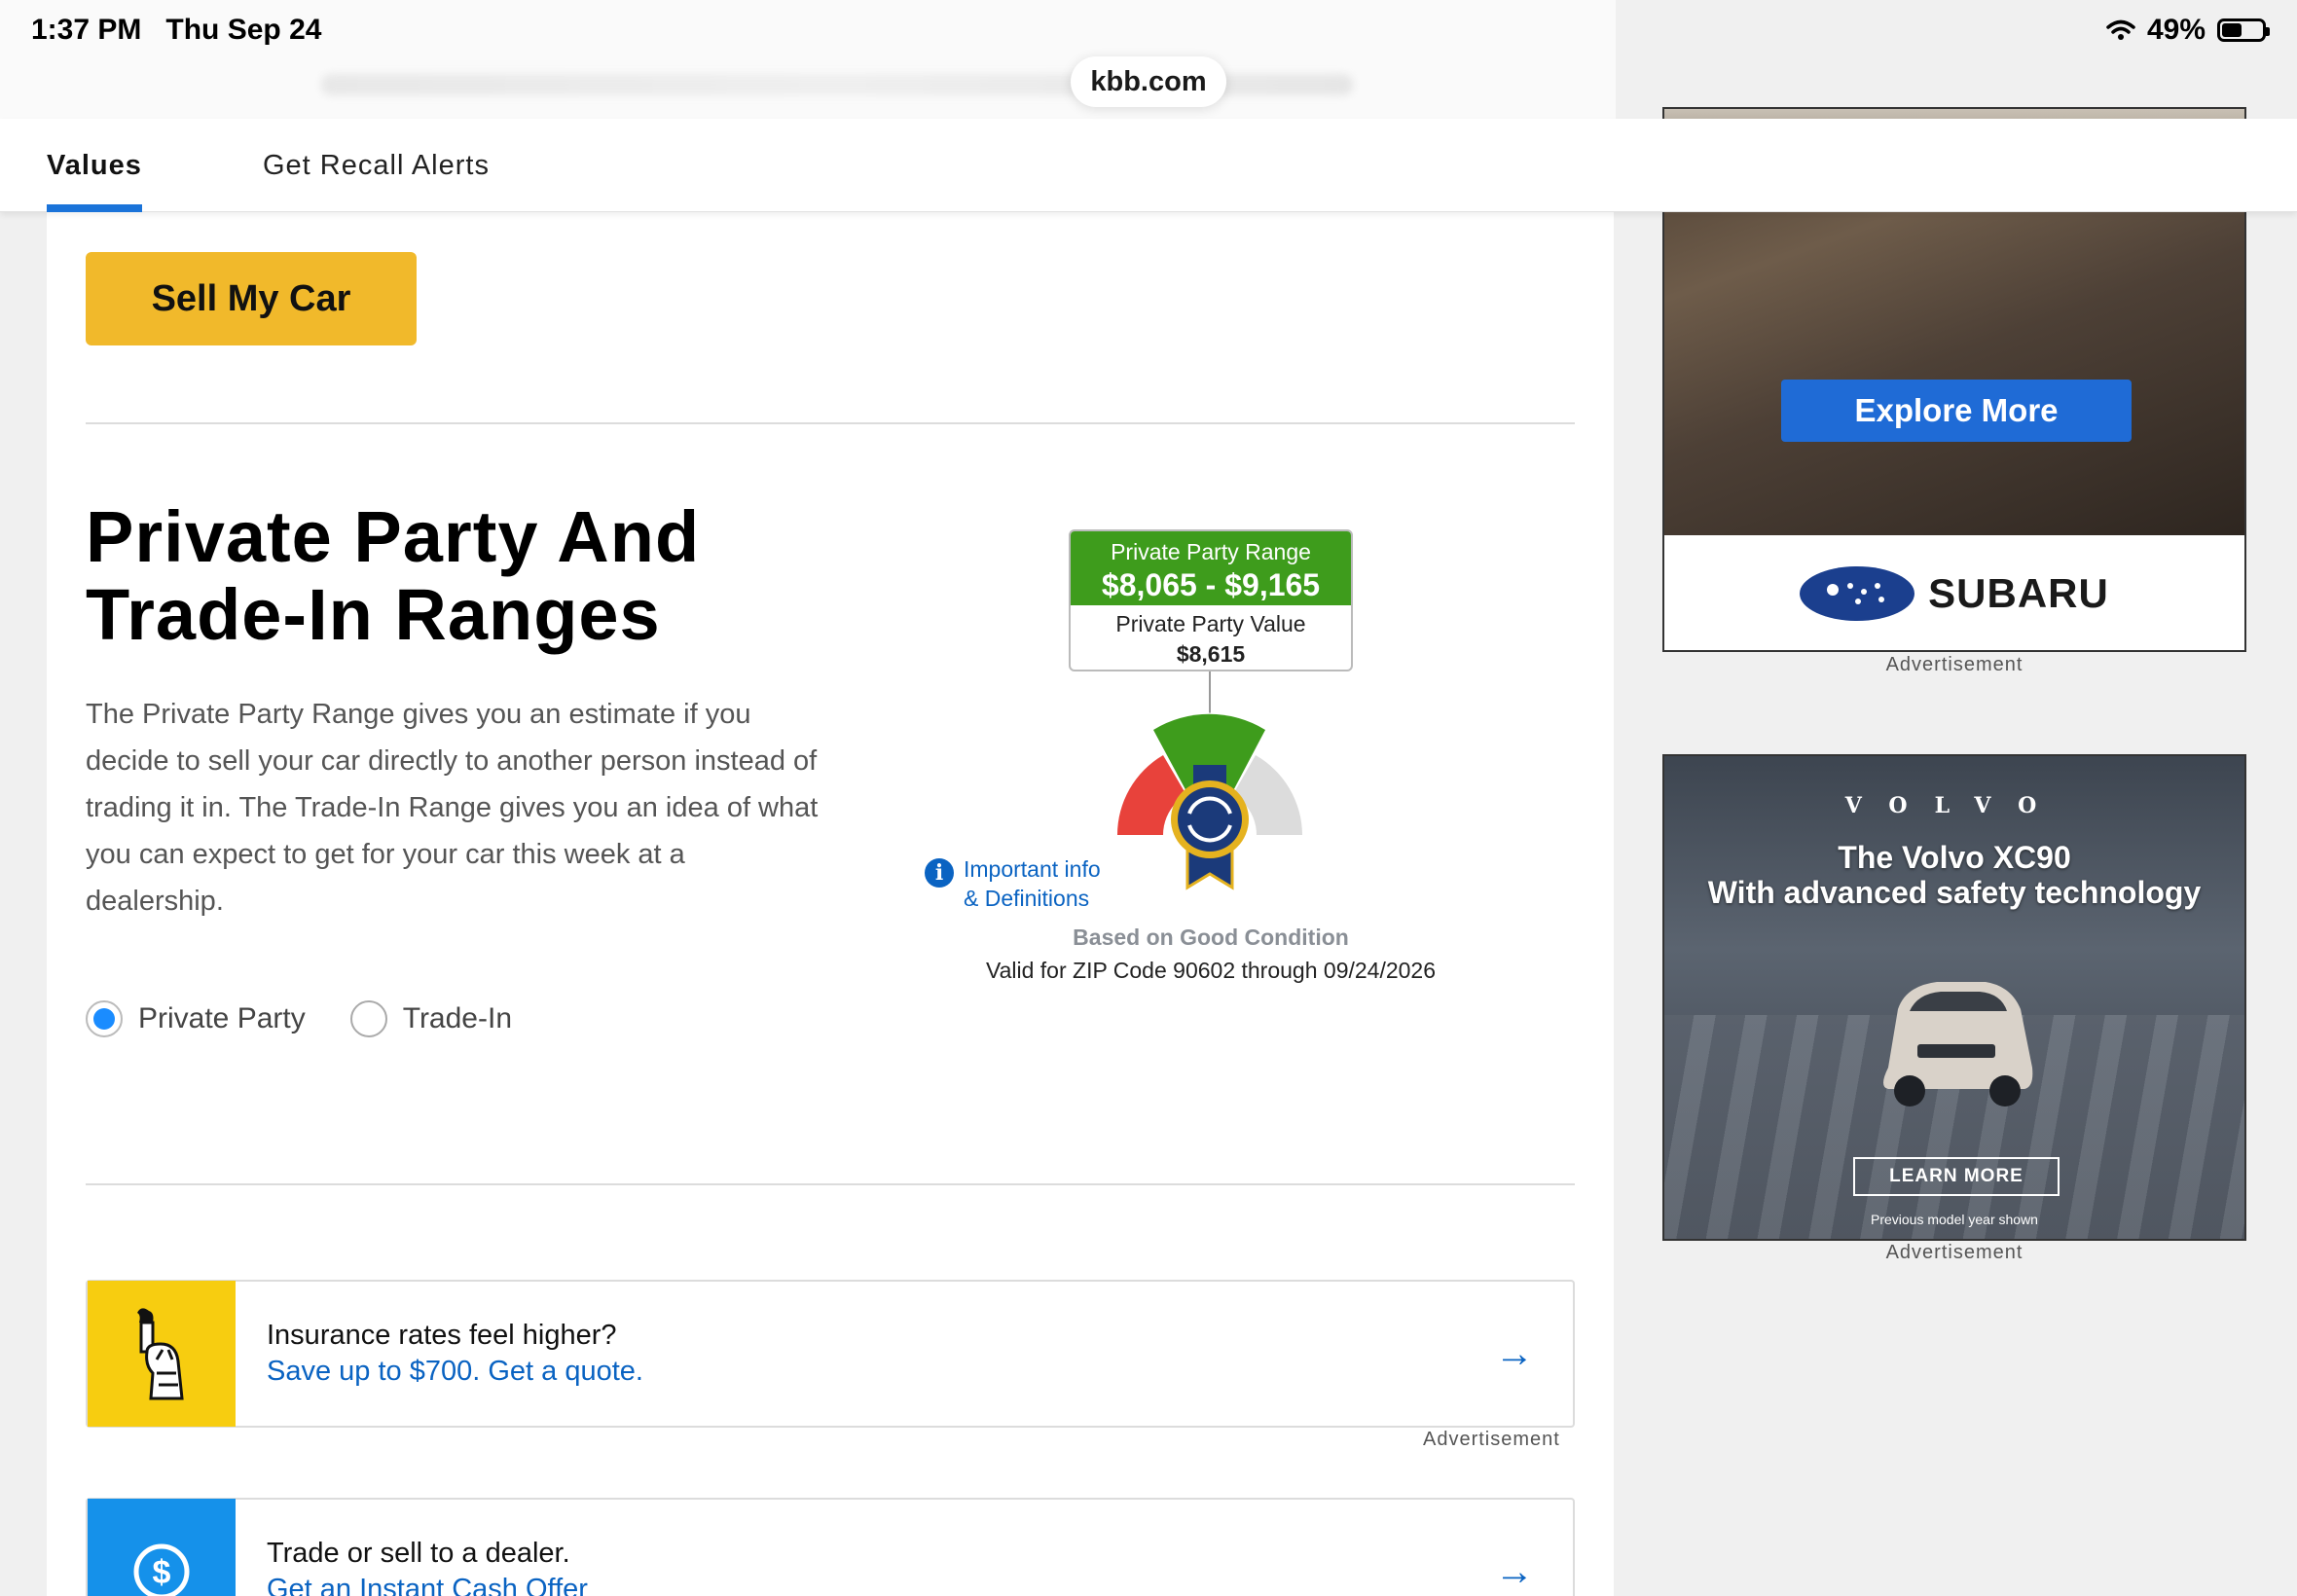 This screenshot has width=2297, height=1596. Describe the element at coordinates (1954, 805) in the screenshot. I see `volvo-brand: VOLVO` at that location.